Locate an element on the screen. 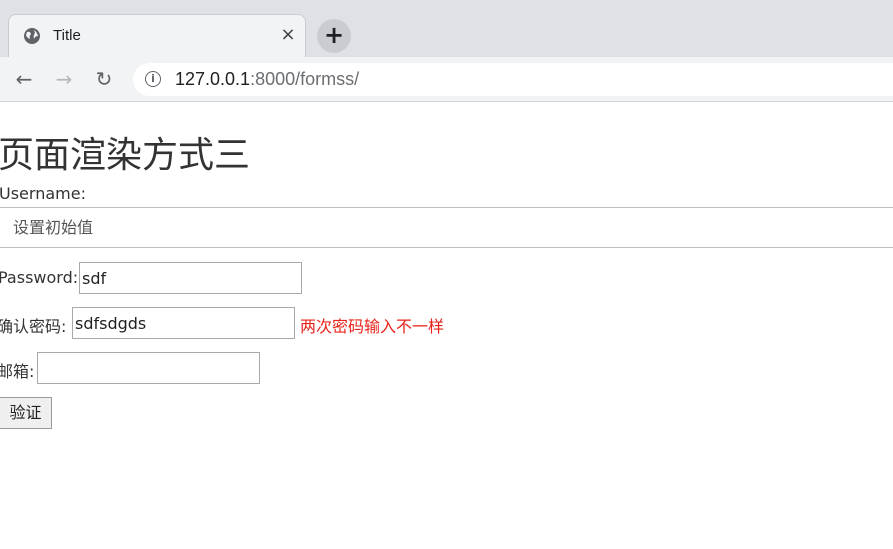  username-label: Username: is located at coordinates (43, 193).